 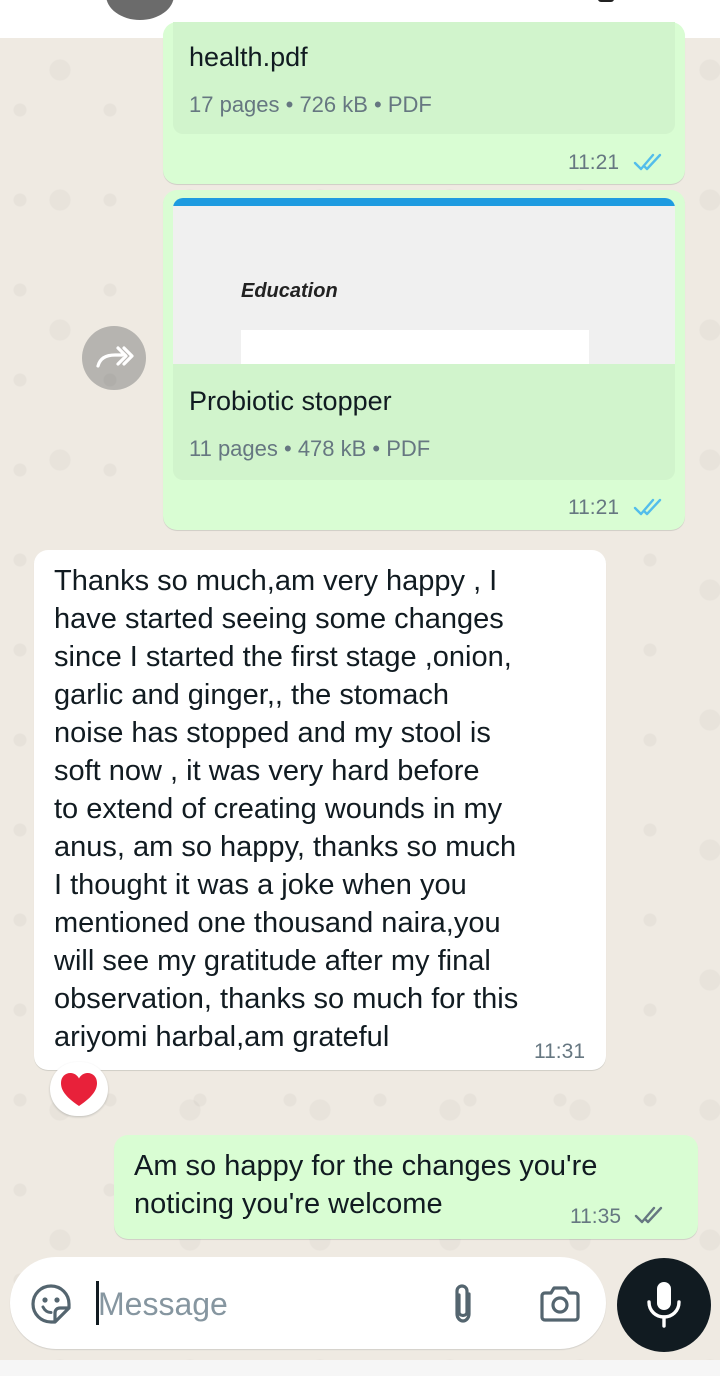 I want to click on message-time: 11:31, so click(x=559, y=1051).